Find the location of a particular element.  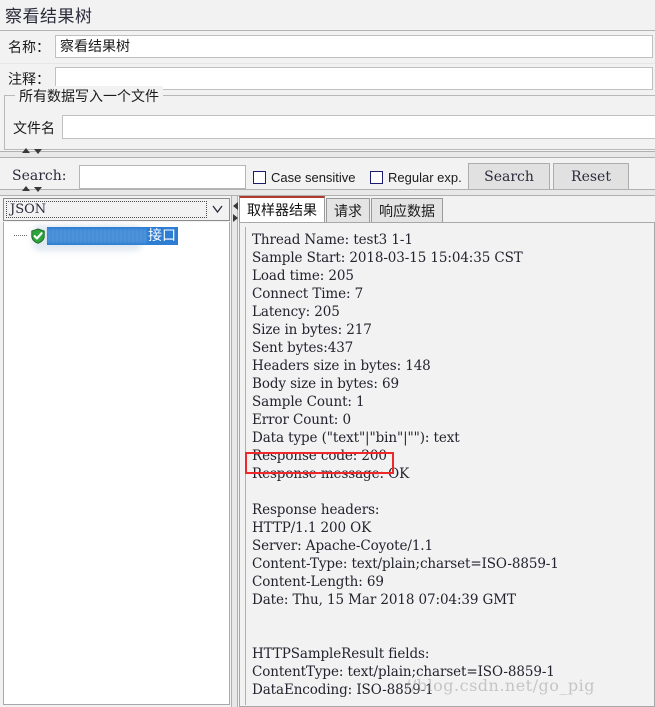

splitter-left-arrow-icon is located at coordinates (235, 206).